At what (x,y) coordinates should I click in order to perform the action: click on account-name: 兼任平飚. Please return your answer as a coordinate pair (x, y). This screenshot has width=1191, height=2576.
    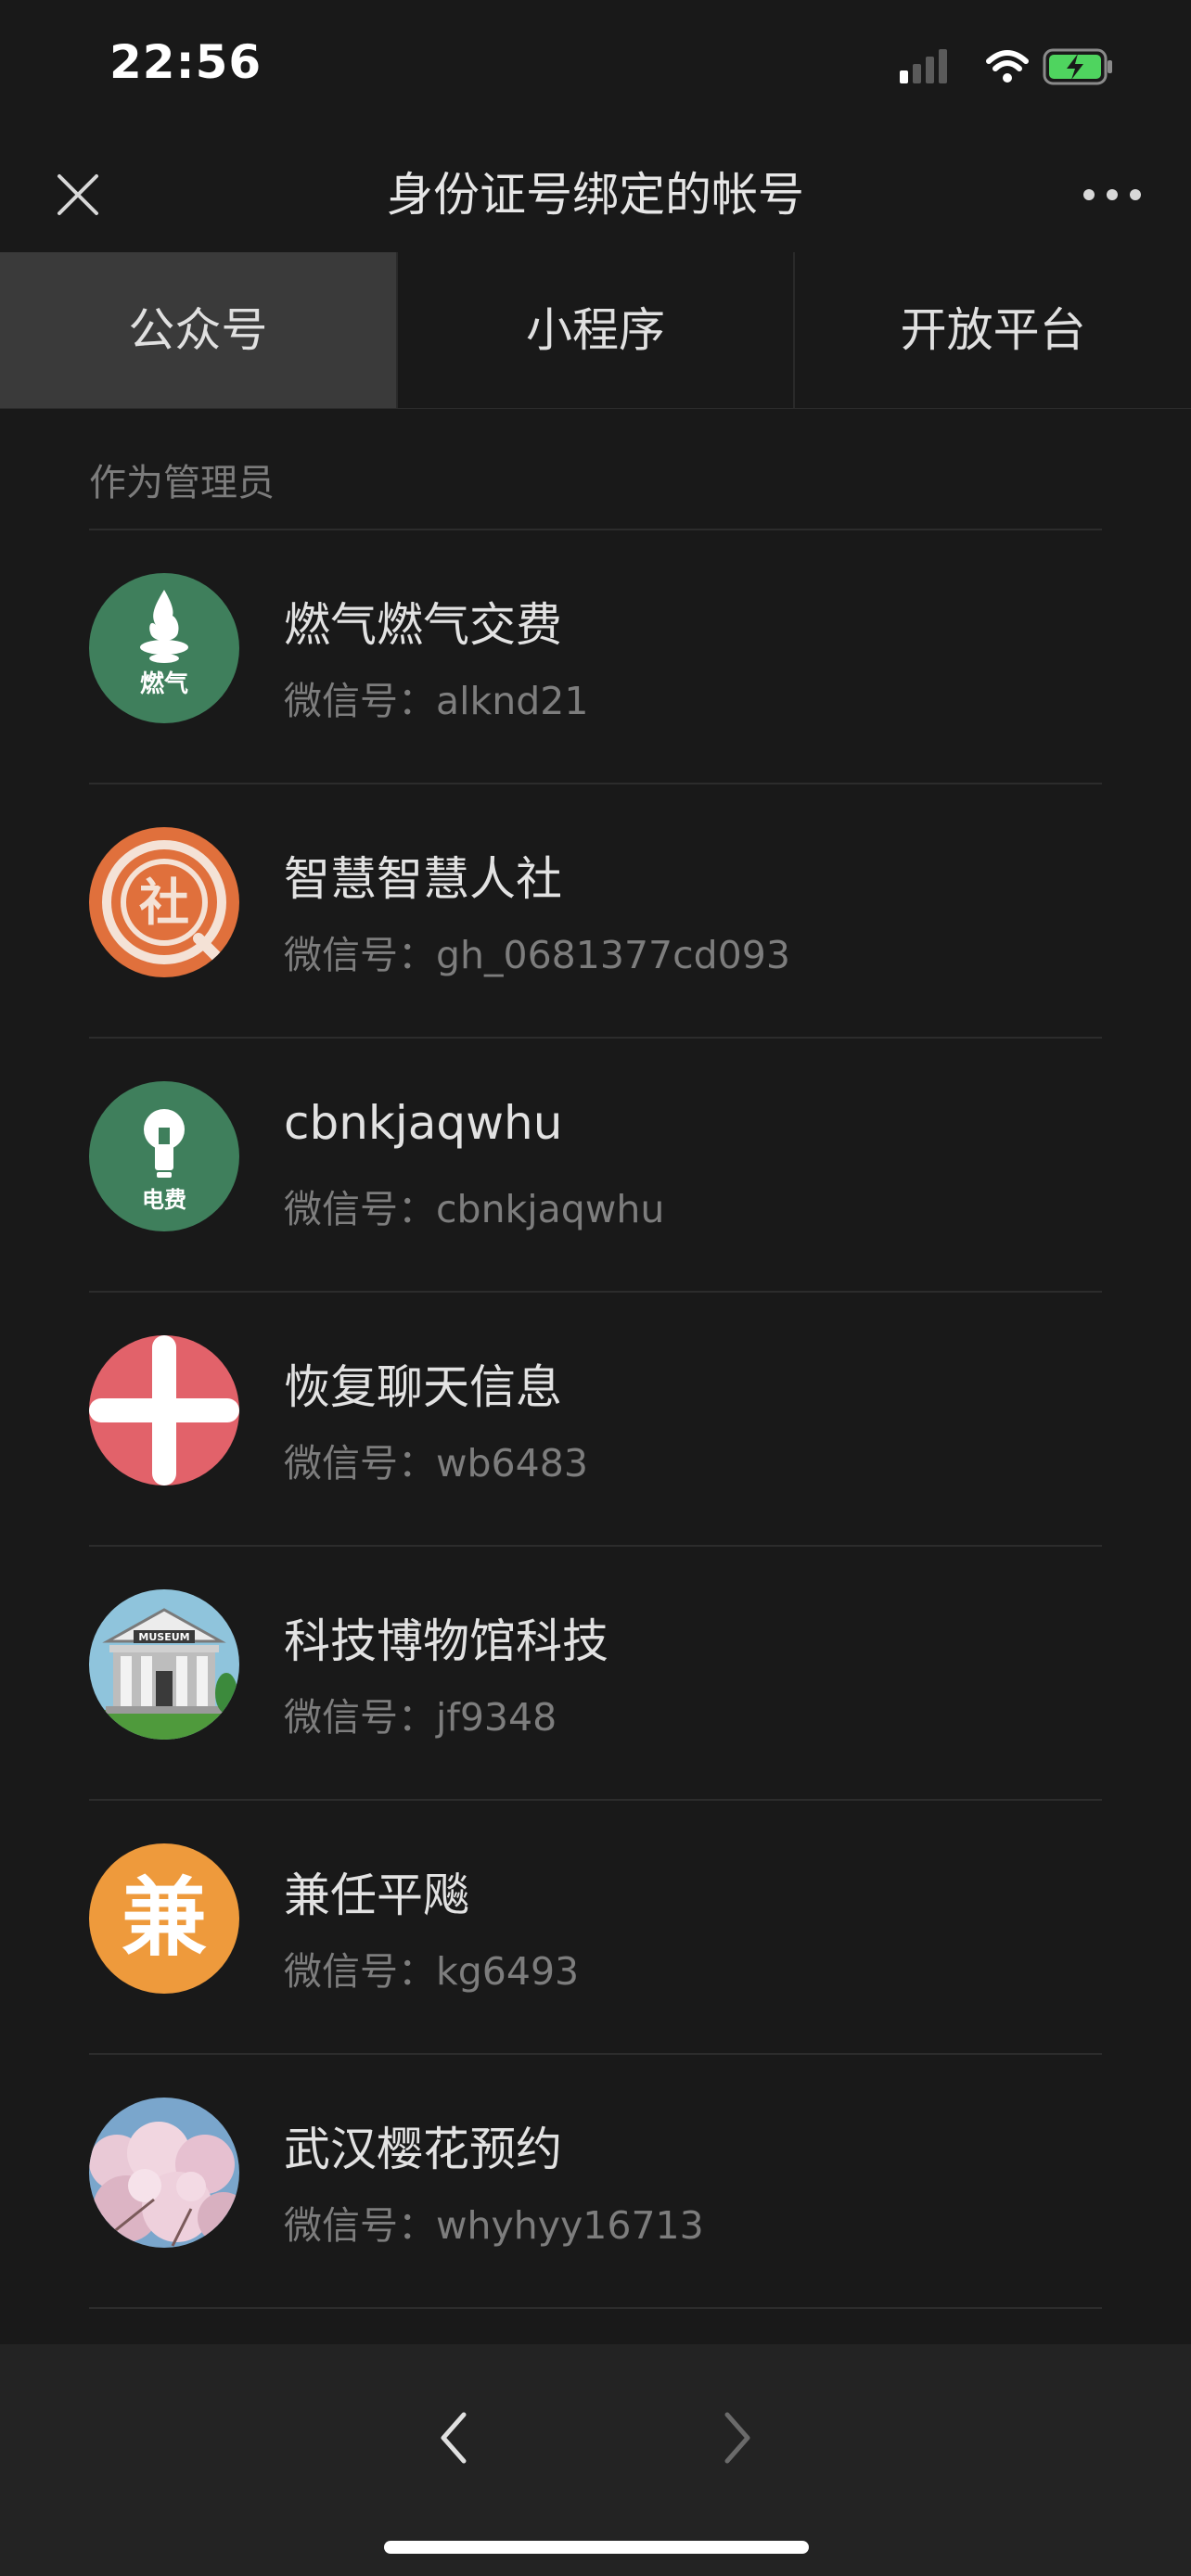
    Looking at the image, I should click on (376, 1895).